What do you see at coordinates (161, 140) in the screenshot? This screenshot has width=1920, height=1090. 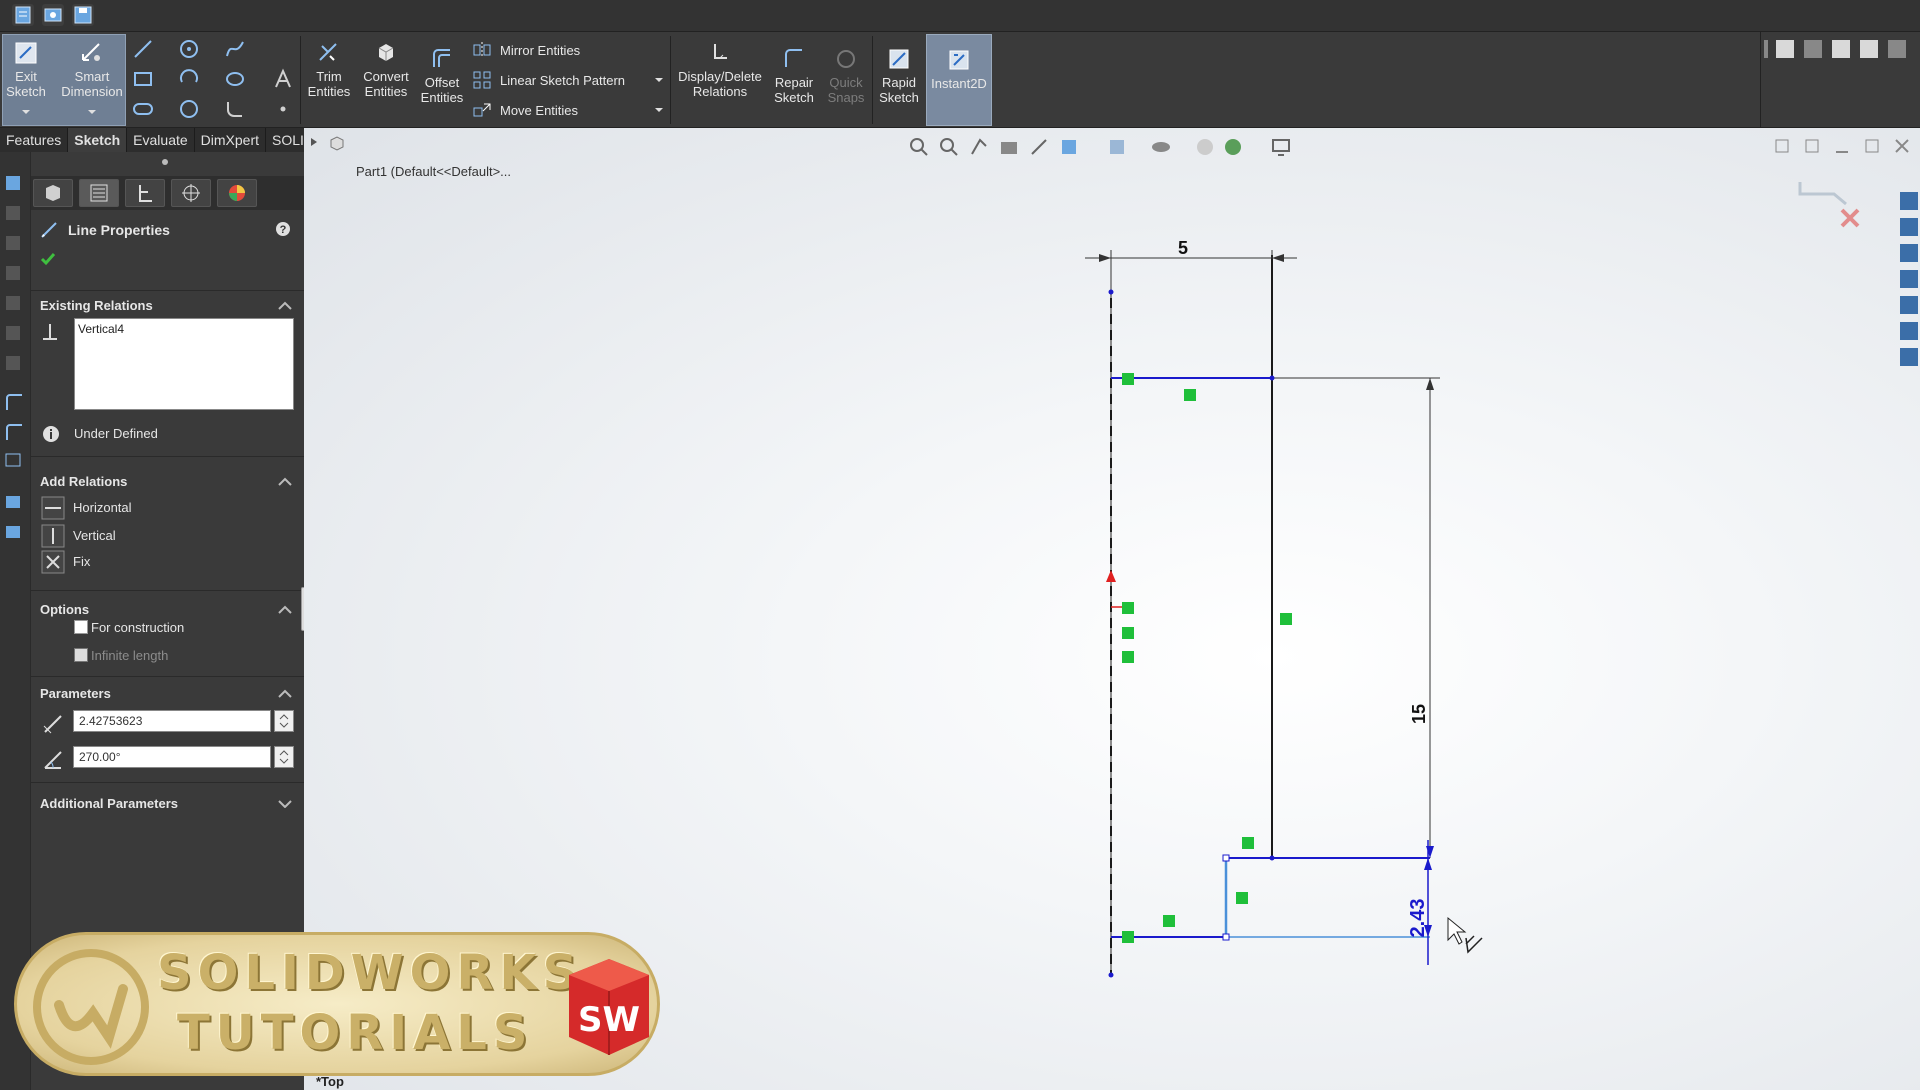 I see `tab-evaluate: Evaluate` at bounding box center [161, 140].